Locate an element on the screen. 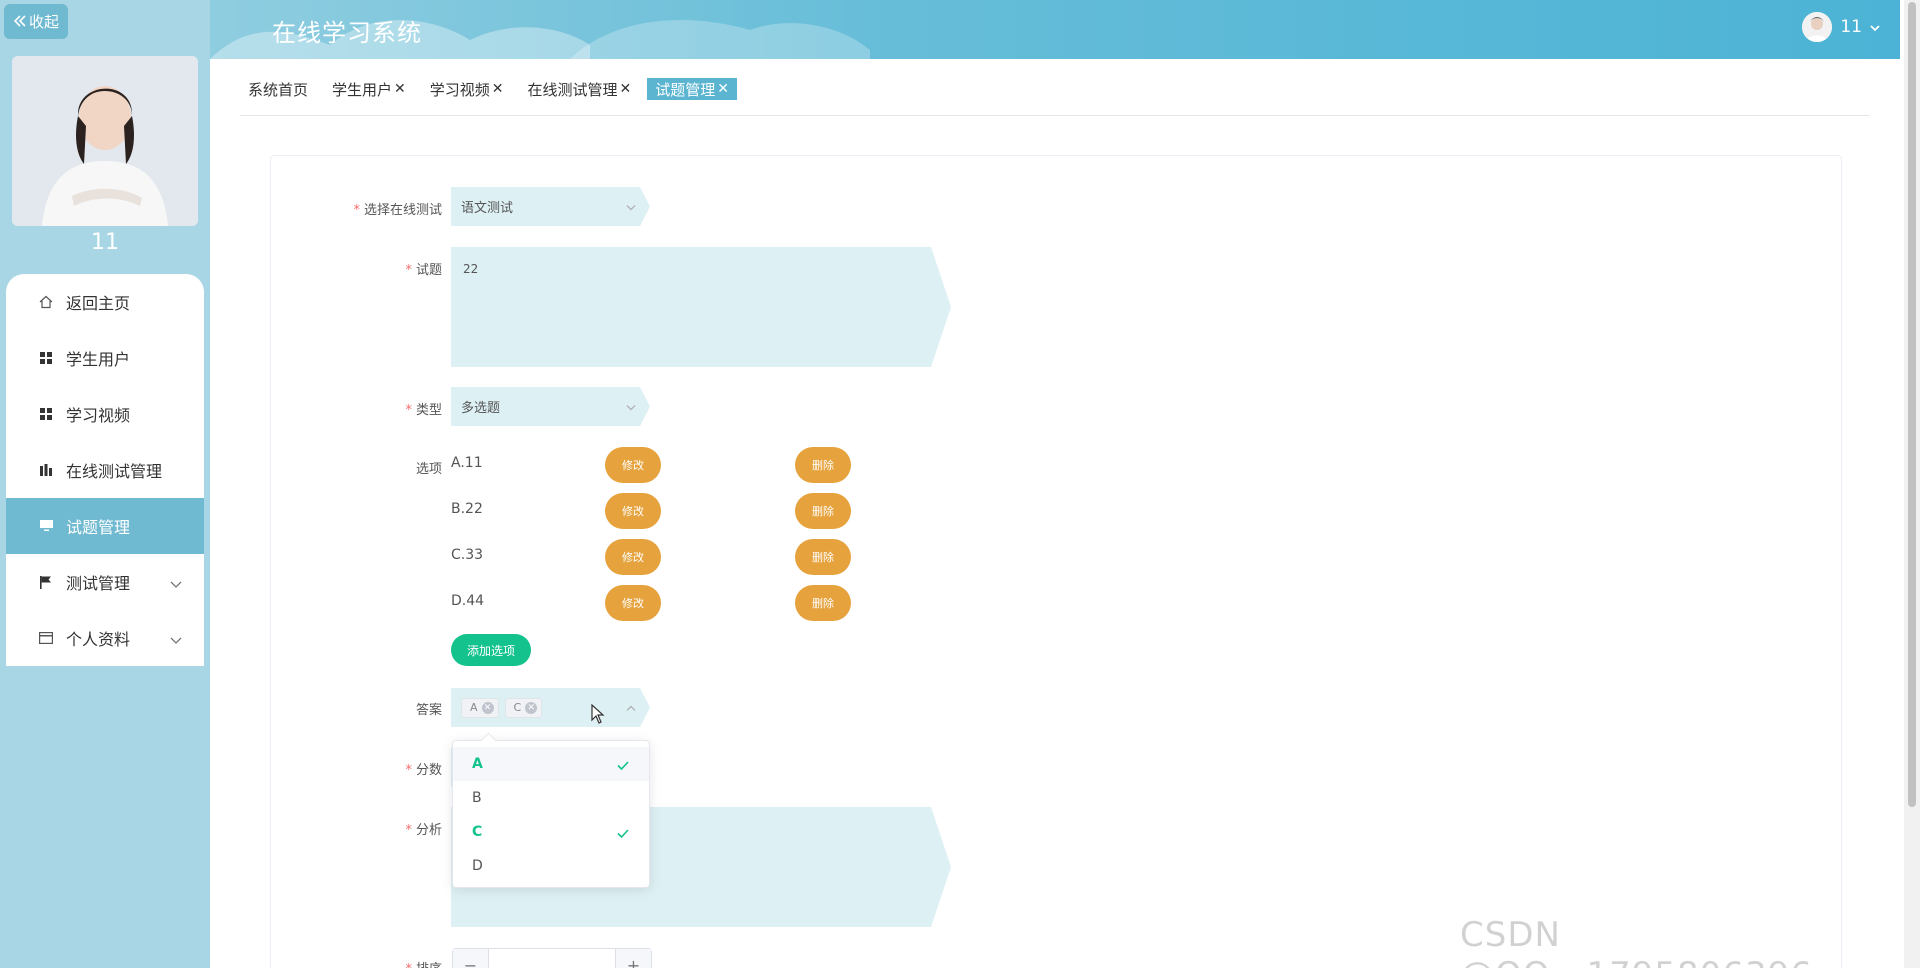 This screenshot has width=1920, height=968. chevron-up-icon is located at coordinates (631, 707).